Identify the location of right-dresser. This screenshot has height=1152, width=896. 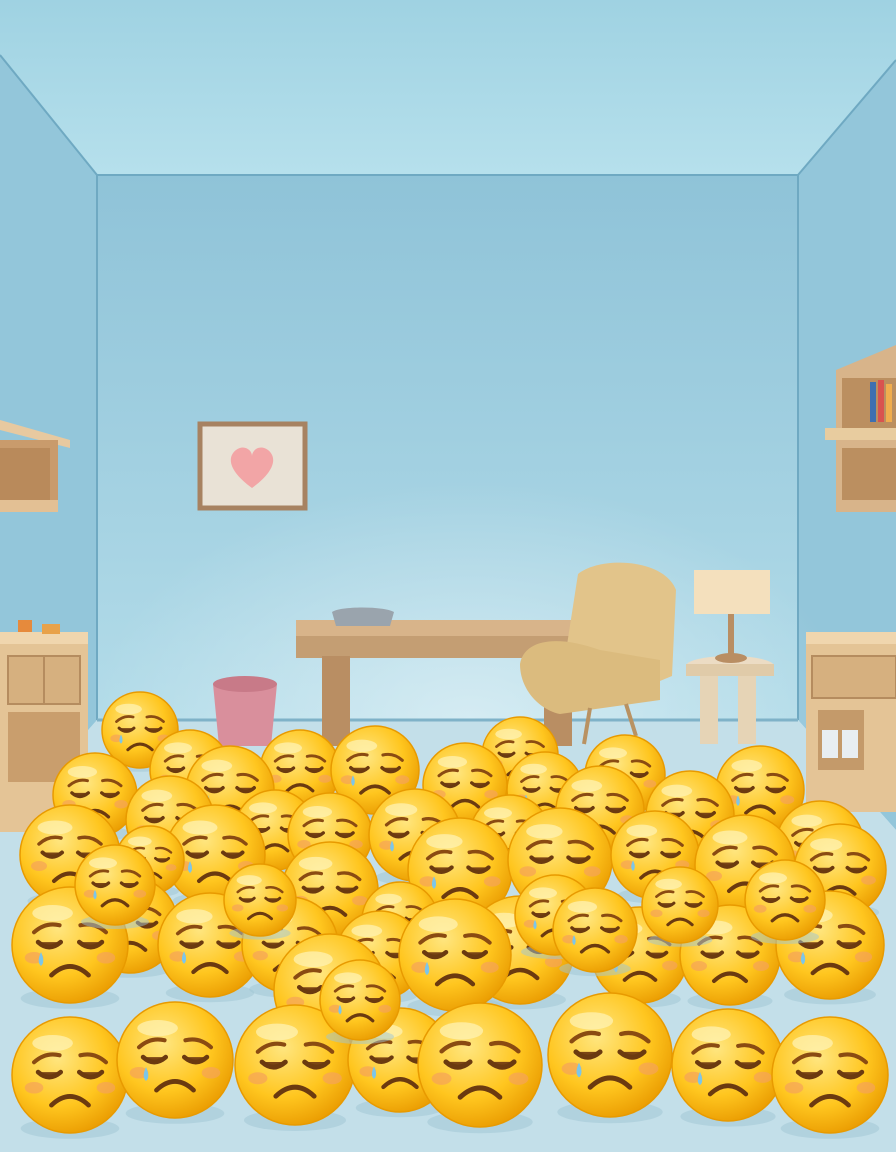
(851, 722).